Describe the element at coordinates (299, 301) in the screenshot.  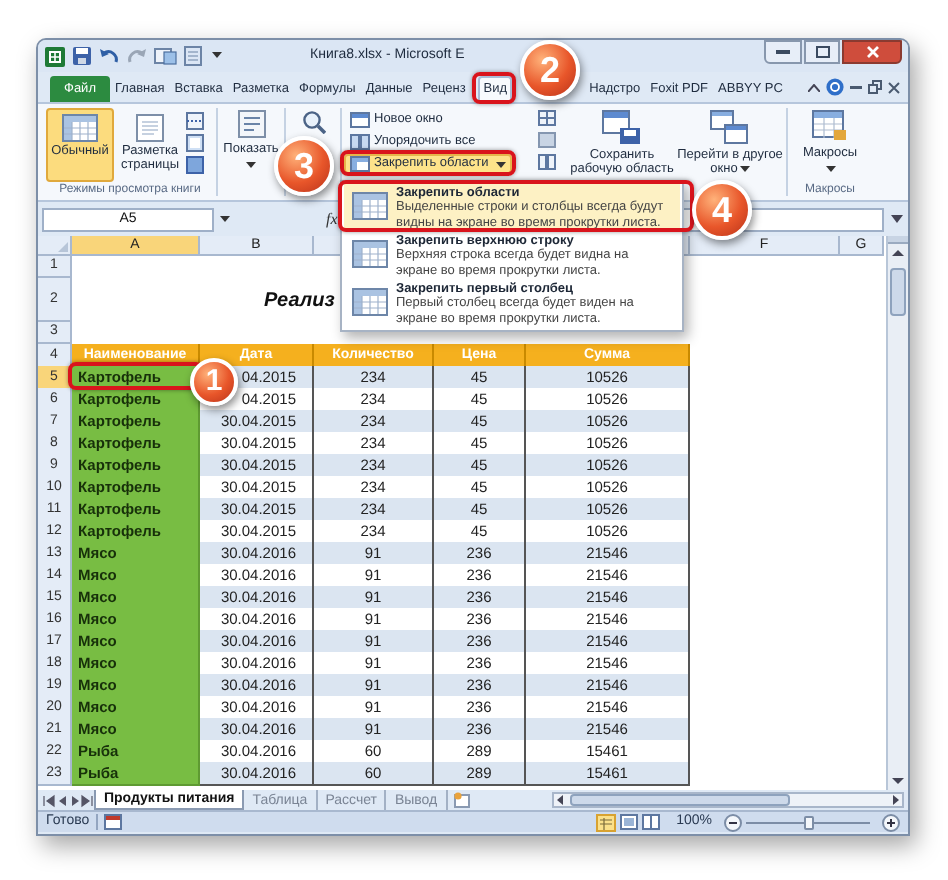
I see `sheet-title: Реализ` at that location.